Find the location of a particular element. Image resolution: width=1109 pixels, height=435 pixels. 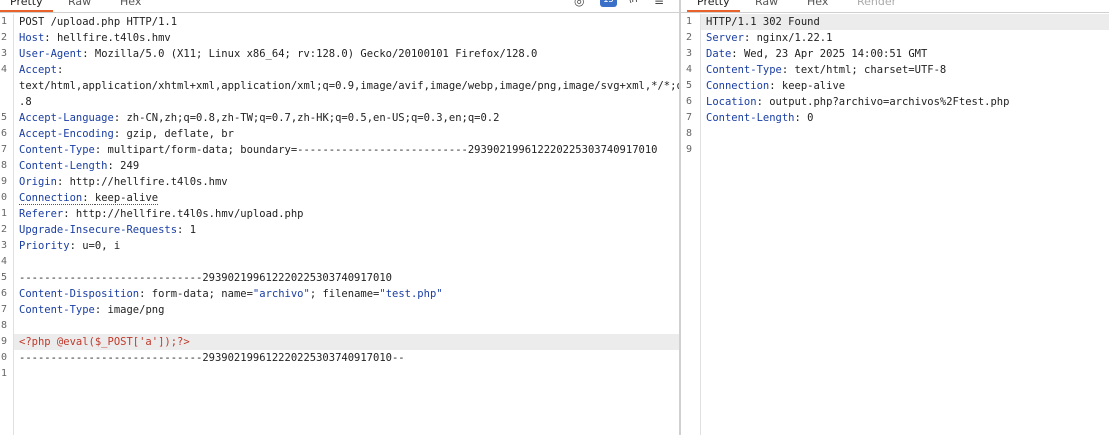

highlight-count-badge: 15 is located at coordinates (608, 3).